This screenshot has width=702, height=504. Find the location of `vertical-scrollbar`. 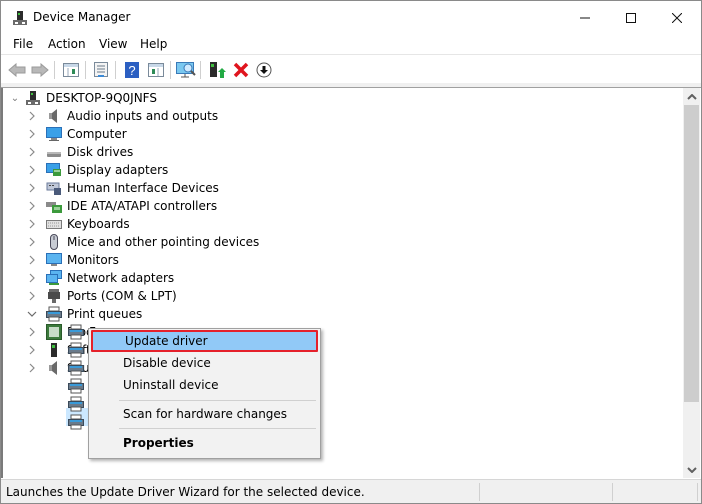

vertical-scrollbar is located at coordinates (691, 283).